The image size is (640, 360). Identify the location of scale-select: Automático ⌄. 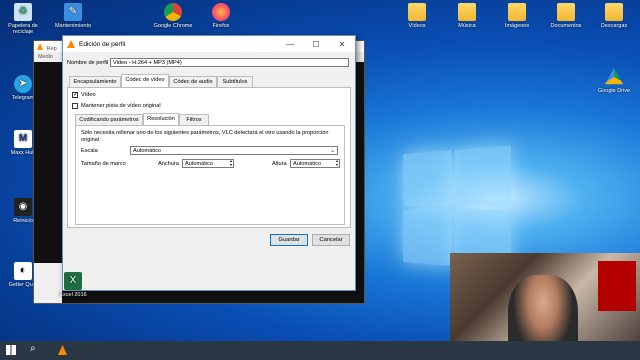
(234, 150).